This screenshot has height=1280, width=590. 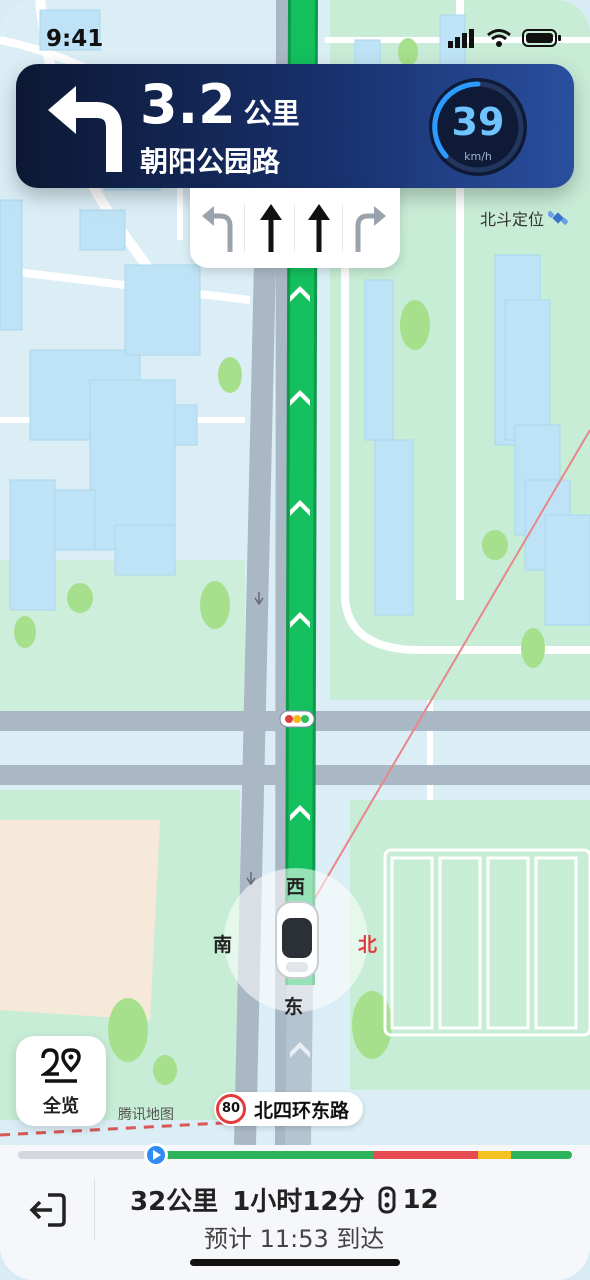 I want to click on remaining-time: 1小时12分, so click(x=298, y=1202).